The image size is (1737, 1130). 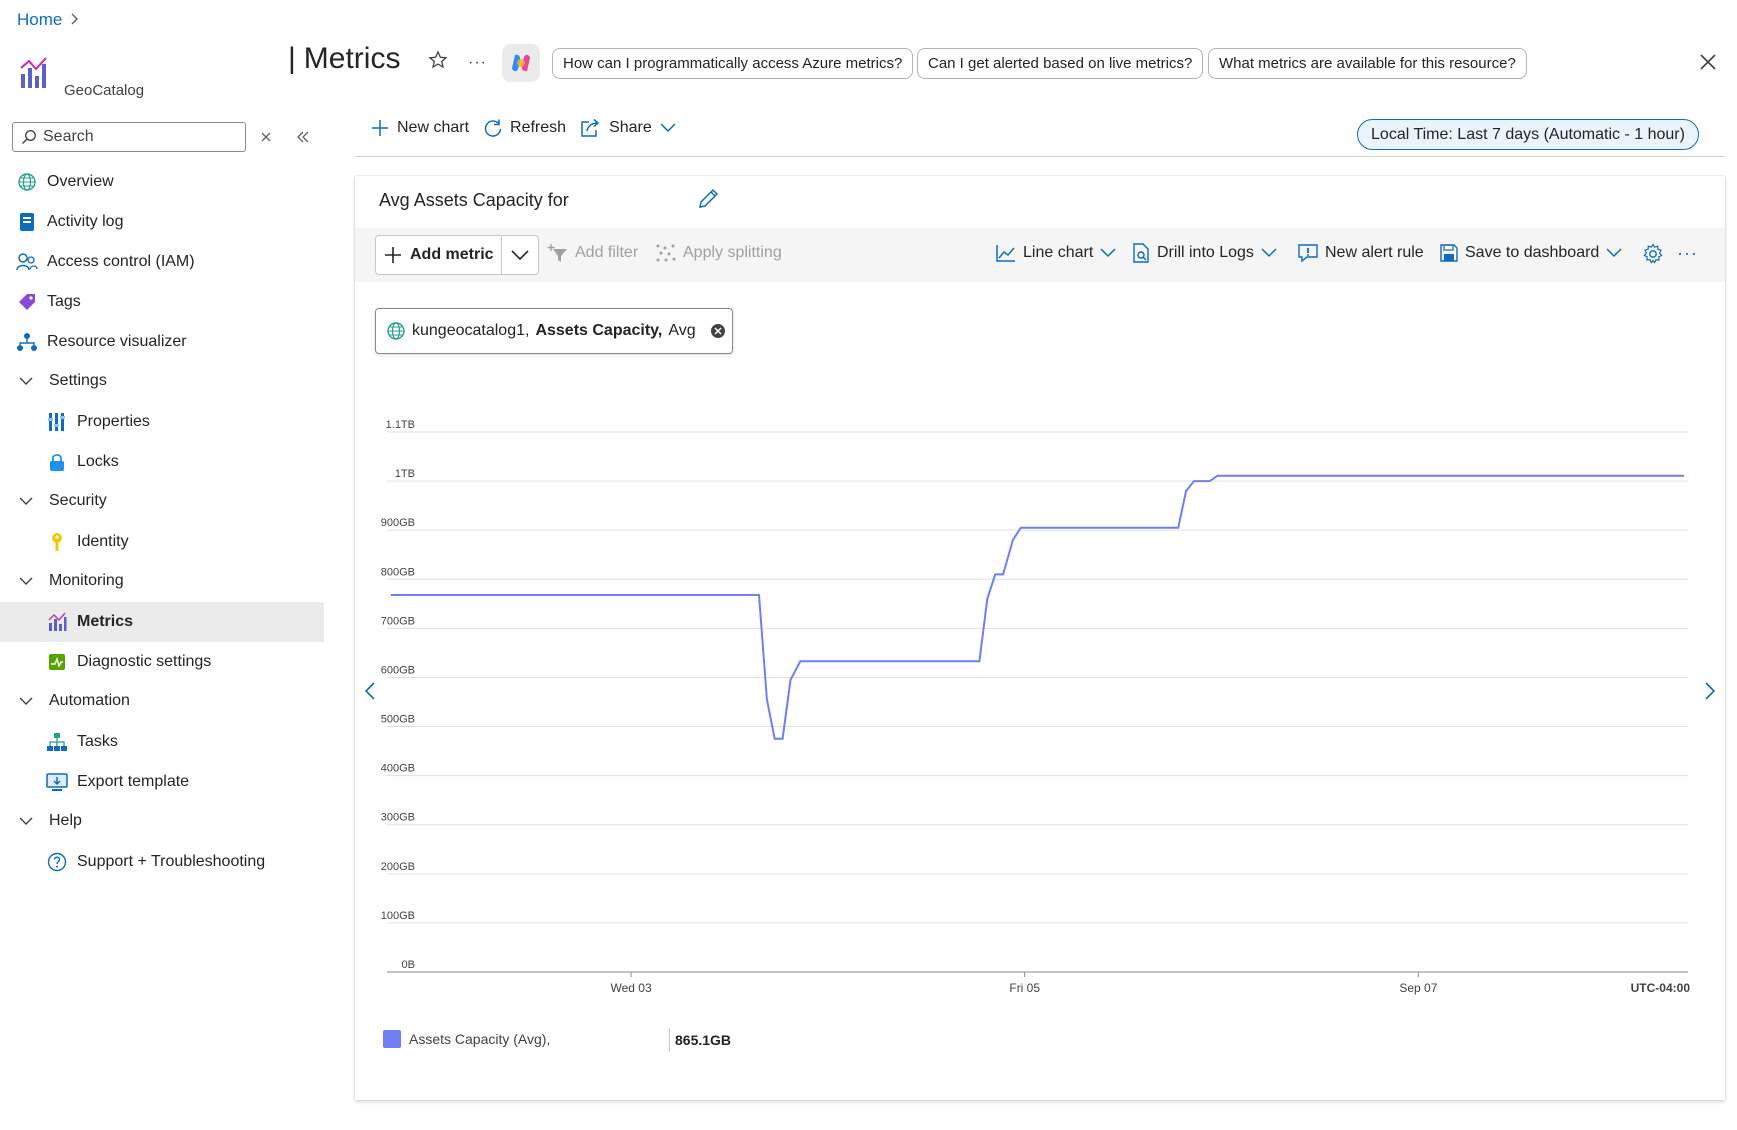 What do you see at coordinates (27, 222) in the screenshot?
I see `activity-log-icon` at bounding box center [27, 222].